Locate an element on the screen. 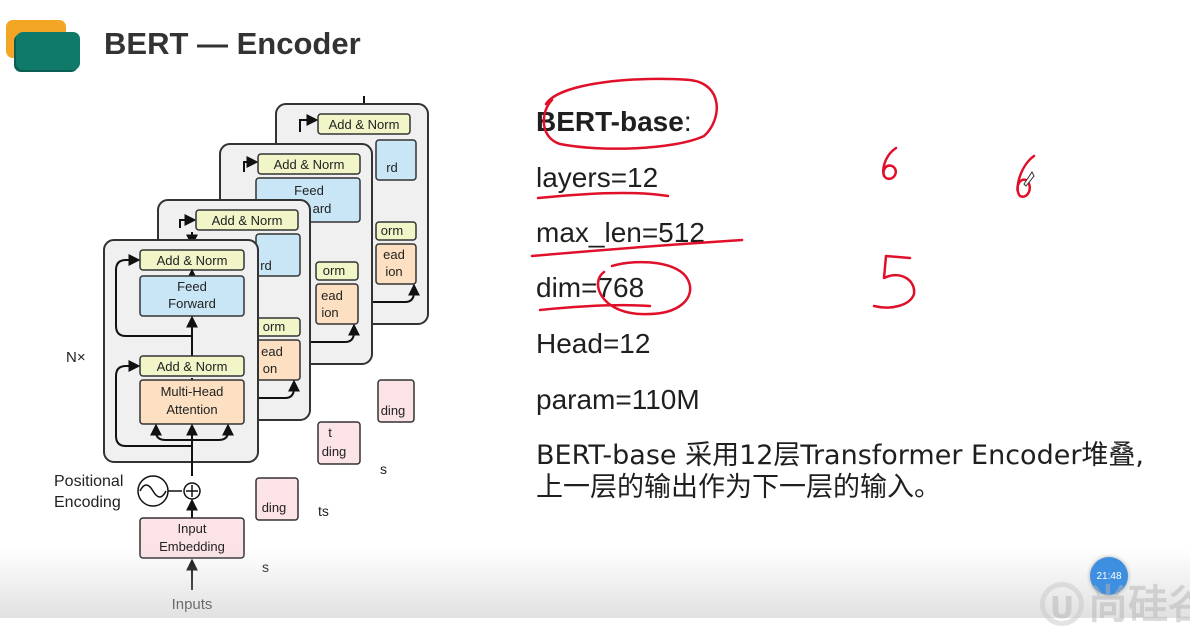 Image resolution: width=1190 pixels, height=631 pixels. positional-label-2: Encoding is located at coordinates (87, 502).